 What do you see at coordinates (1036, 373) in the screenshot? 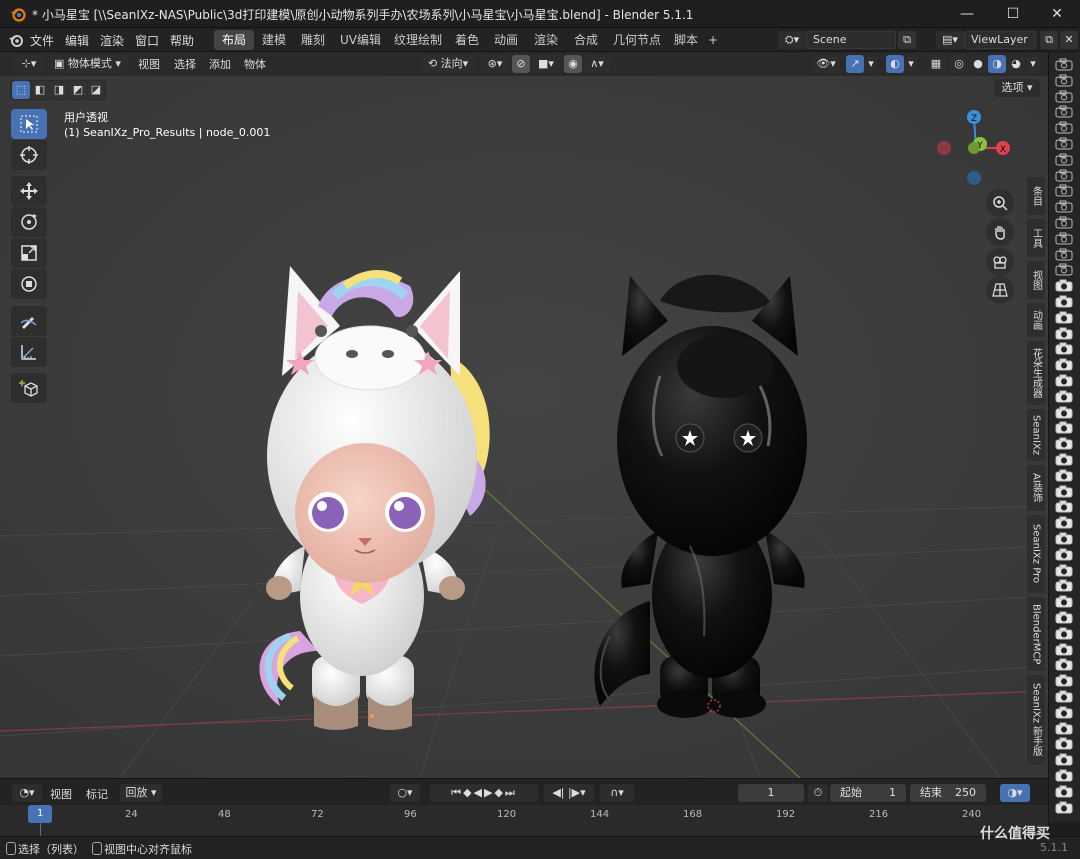
I see `sidebar-tab-flower-generator: 花朵生成器` at bounding box center [1036, 373].